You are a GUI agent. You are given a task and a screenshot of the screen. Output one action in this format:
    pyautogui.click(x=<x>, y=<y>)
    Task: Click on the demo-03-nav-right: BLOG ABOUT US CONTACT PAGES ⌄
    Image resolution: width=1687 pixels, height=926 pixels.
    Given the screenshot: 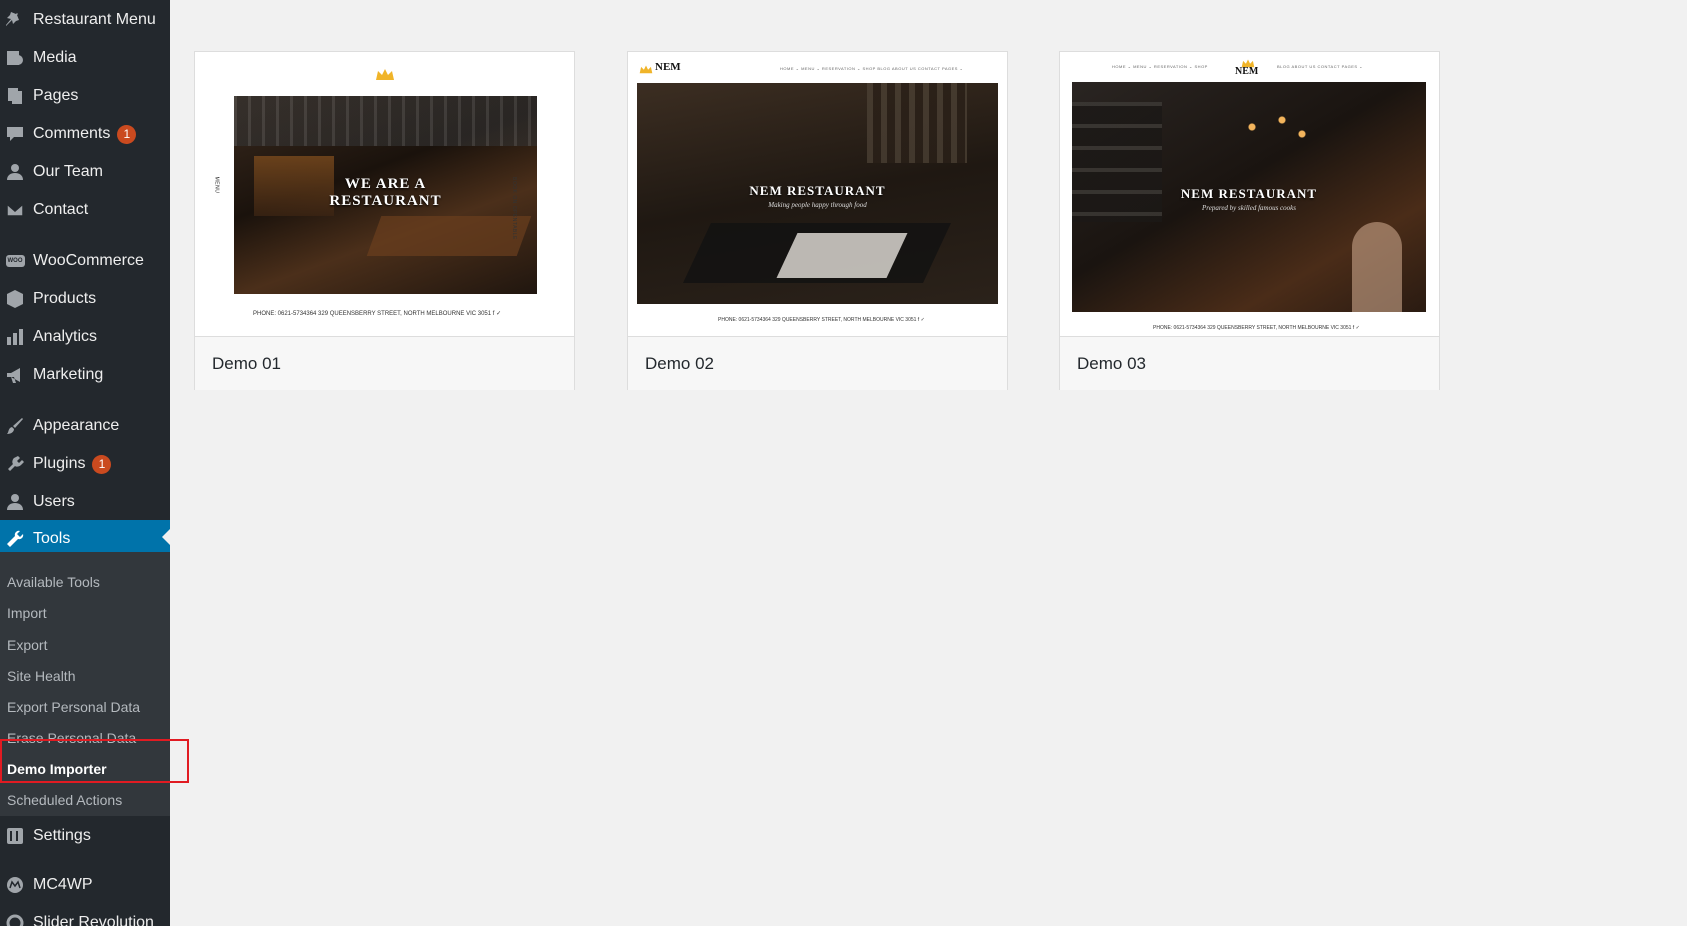 What is the action you would take?
    pyautogui.click(x=1320, y=66)
    